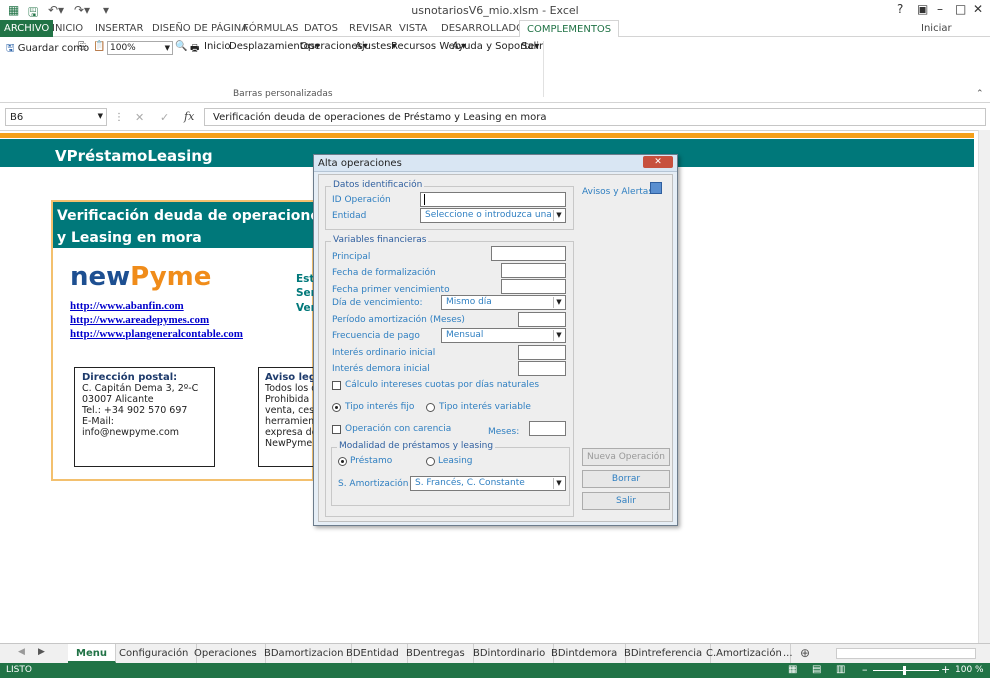 This screenshot has width=990, height=678. Describe the element at coordinates (119, 28) in the screenshot. I see `tab-insertar: INSERTAR` at that location.